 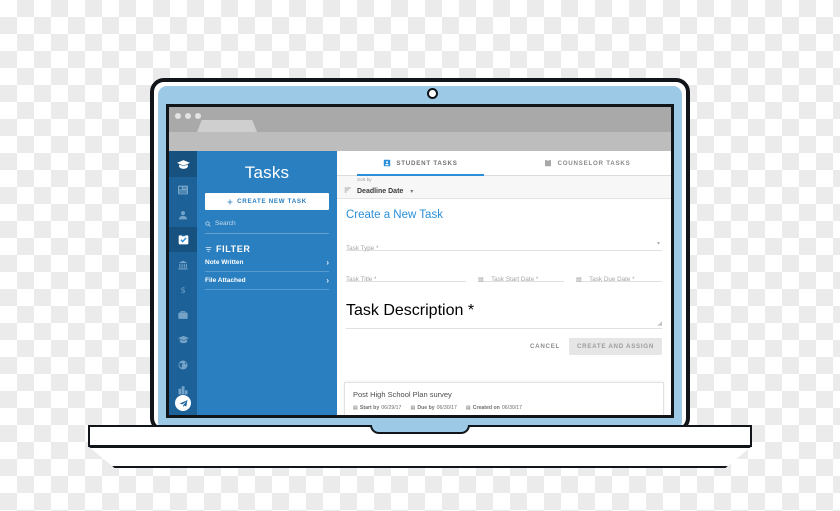 I want to click on camera-icon, so click(x=432, y=93).